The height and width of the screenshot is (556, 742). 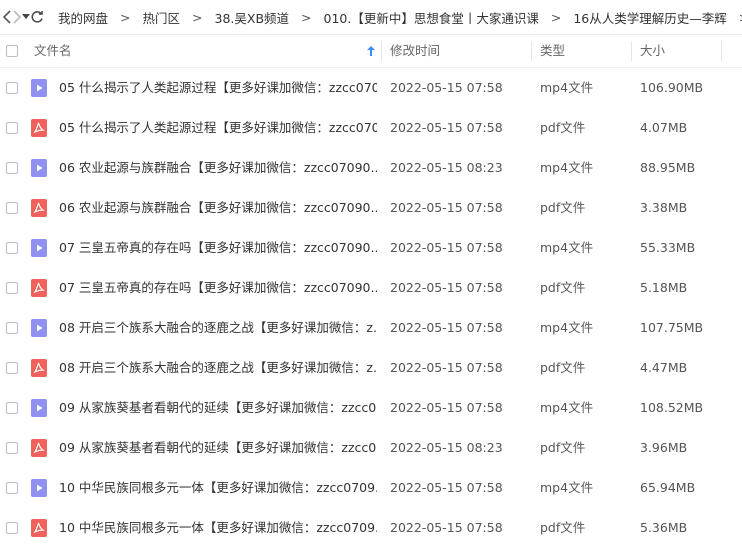 What do you see at coordinates (664, 527) in the screenshot?
I see `file-size: 5.36MB` at bounding box center [664, 527].